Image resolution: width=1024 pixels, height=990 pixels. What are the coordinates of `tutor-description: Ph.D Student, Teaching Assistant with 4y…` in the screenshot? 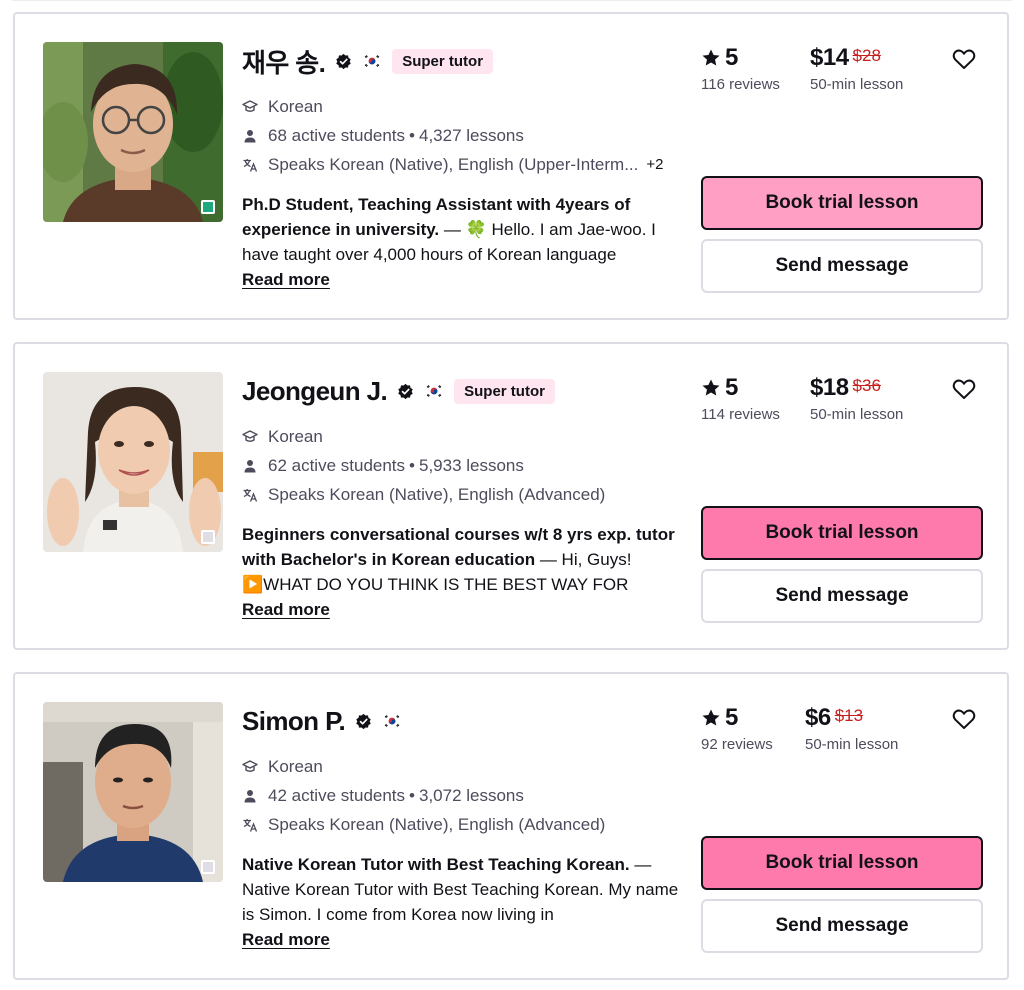 It's located at (466, 229).